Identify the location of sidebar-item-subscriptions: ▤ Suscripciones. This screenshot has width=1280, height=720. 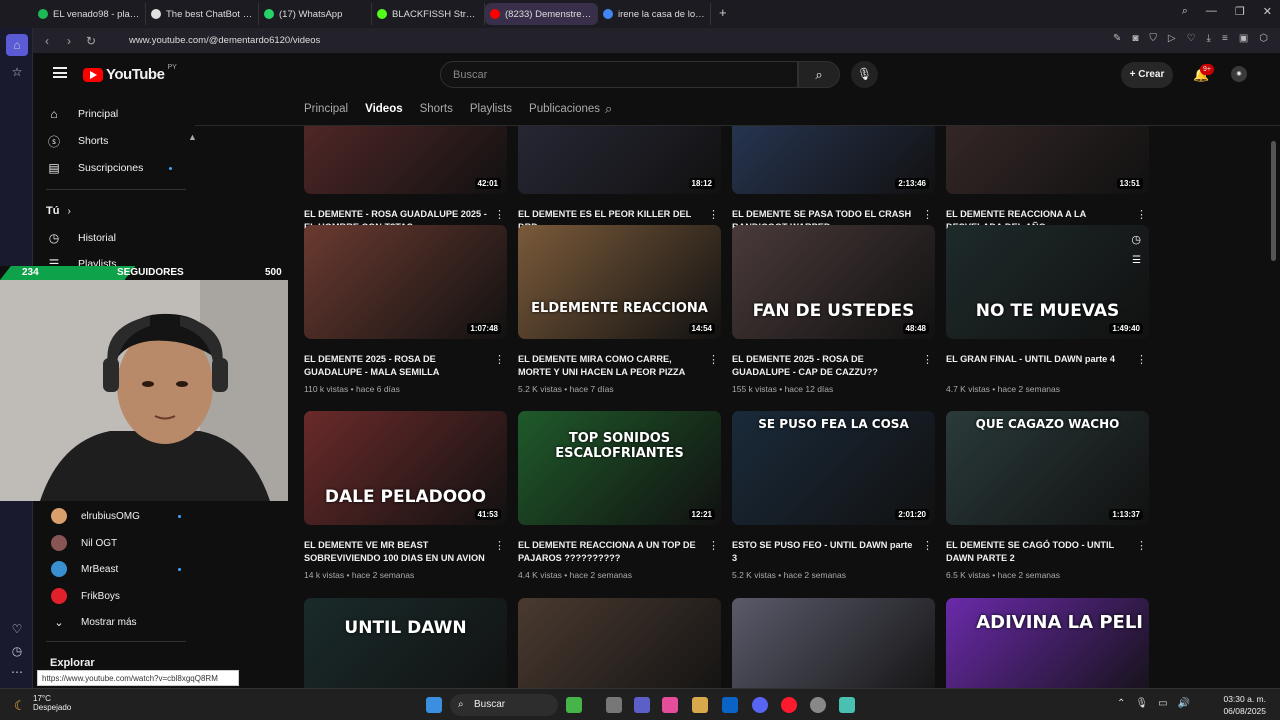
(121, 168).